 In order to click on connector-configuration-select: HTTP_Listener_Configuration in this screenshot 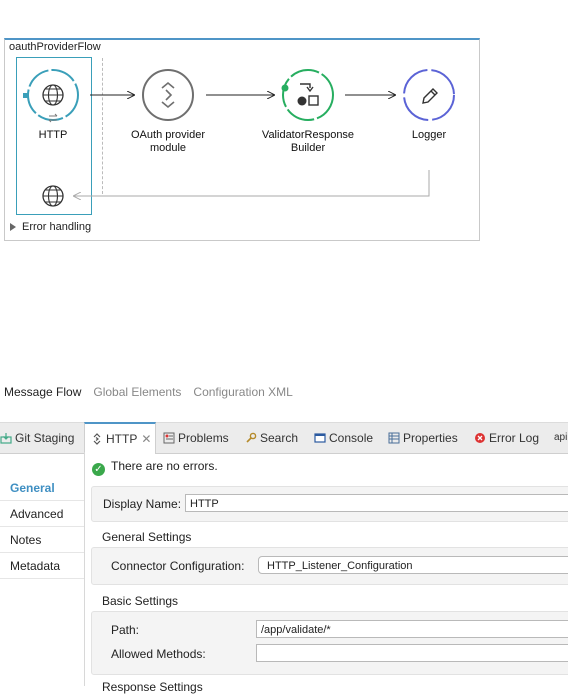, I will do `click(413, 565)`.